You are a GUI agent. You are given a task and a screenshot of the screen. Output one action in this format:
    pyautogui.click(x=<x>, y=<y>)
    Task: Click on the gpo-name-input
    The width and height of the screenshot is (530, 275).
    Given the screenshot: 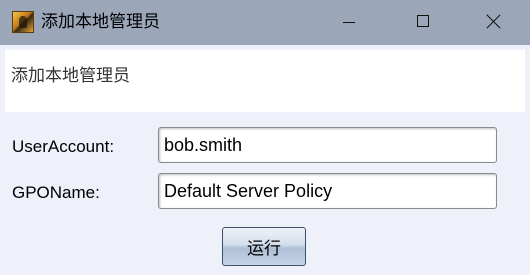 What is the action you would take?
    pyautogui.click(x=327, y=191)
    